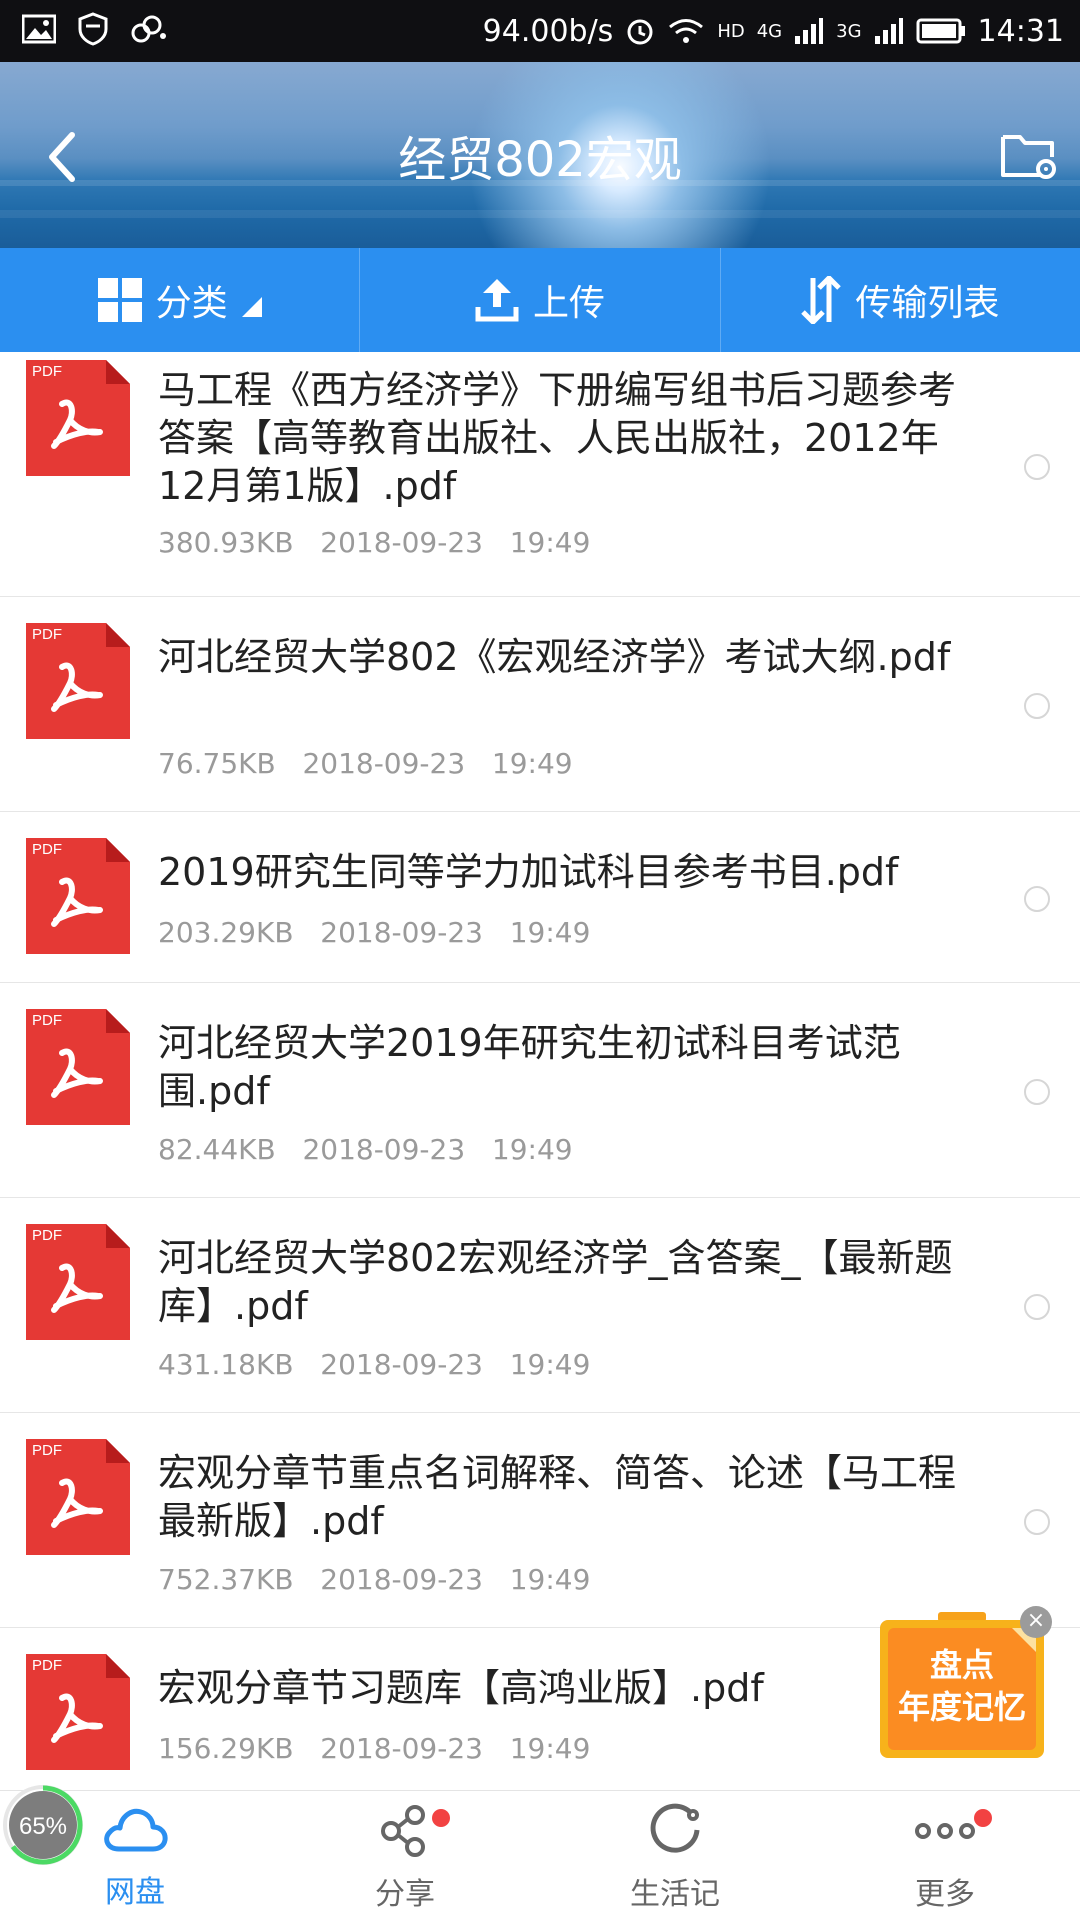  I want to click on alarm-icon, so click(640, 32).